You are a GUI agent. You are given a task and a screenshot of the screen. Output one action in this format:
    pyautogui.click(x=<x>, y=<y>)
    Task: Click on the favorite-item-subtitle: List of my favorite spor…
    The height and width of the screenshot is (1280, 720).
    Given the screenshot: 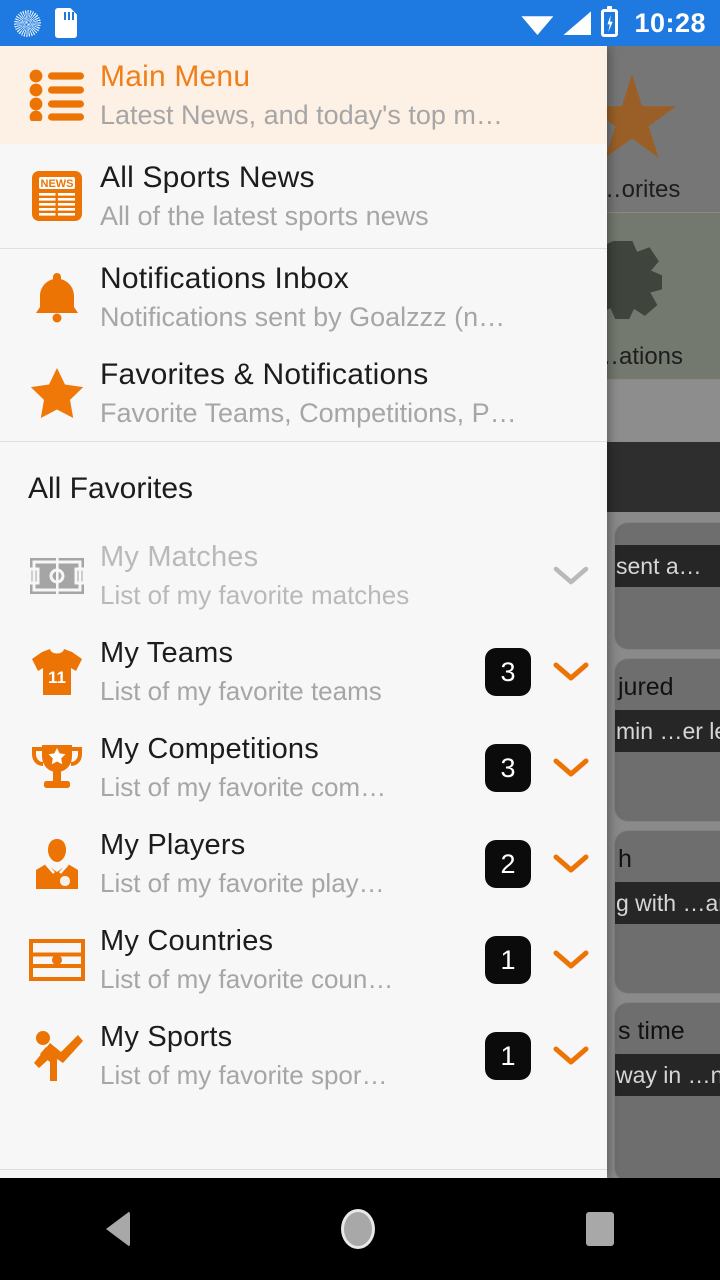 What is the action you would take?
    pyautogui.click(x=244, y=1075)
    